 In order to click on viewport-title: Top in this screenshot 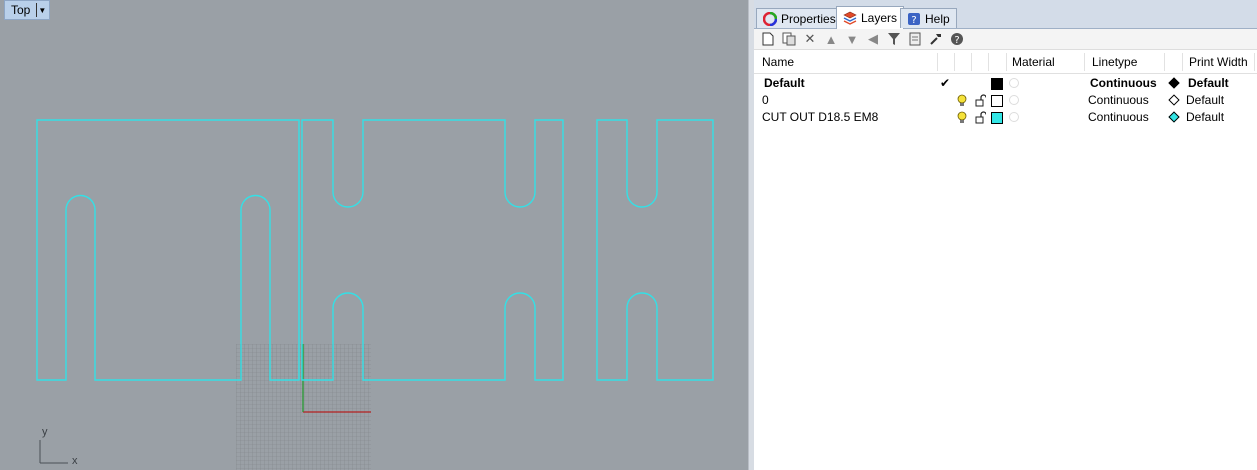, I will do `click(20, 10)`.